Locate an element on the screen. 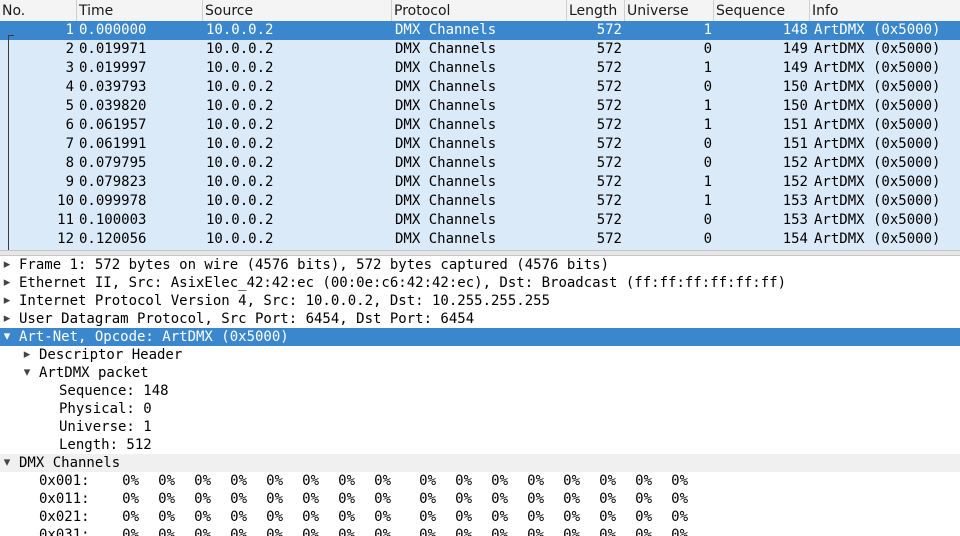 Image resolution: width=960 pixels, height=536 pixels. column-header-length: Length is located at coordinates (596, 10).